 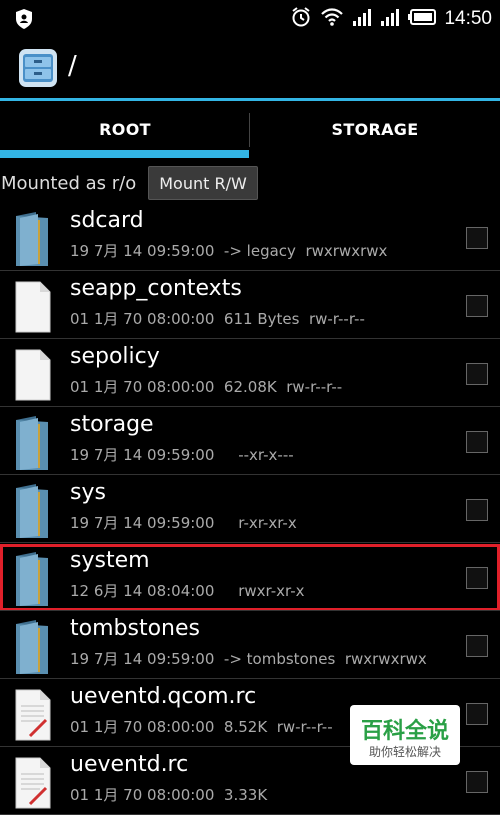 I want to click on file-name: ueventd.qcom.rc, so click(x=163, y=696).